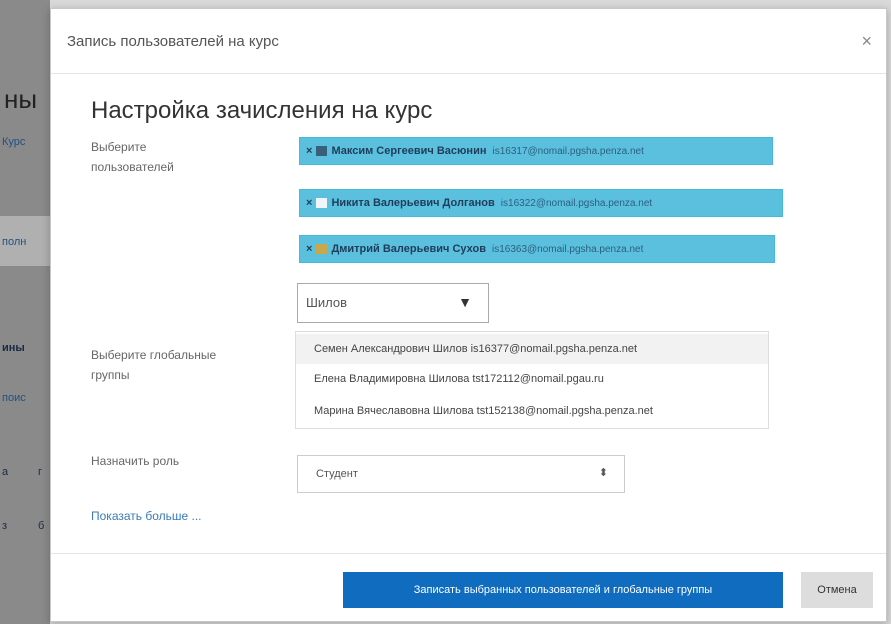  What do you see at coordinates (567, 249) in the screenshot?
I see `user-email: is16363@nomail.pgsha.penza.net` at bounding box center [567, 249].